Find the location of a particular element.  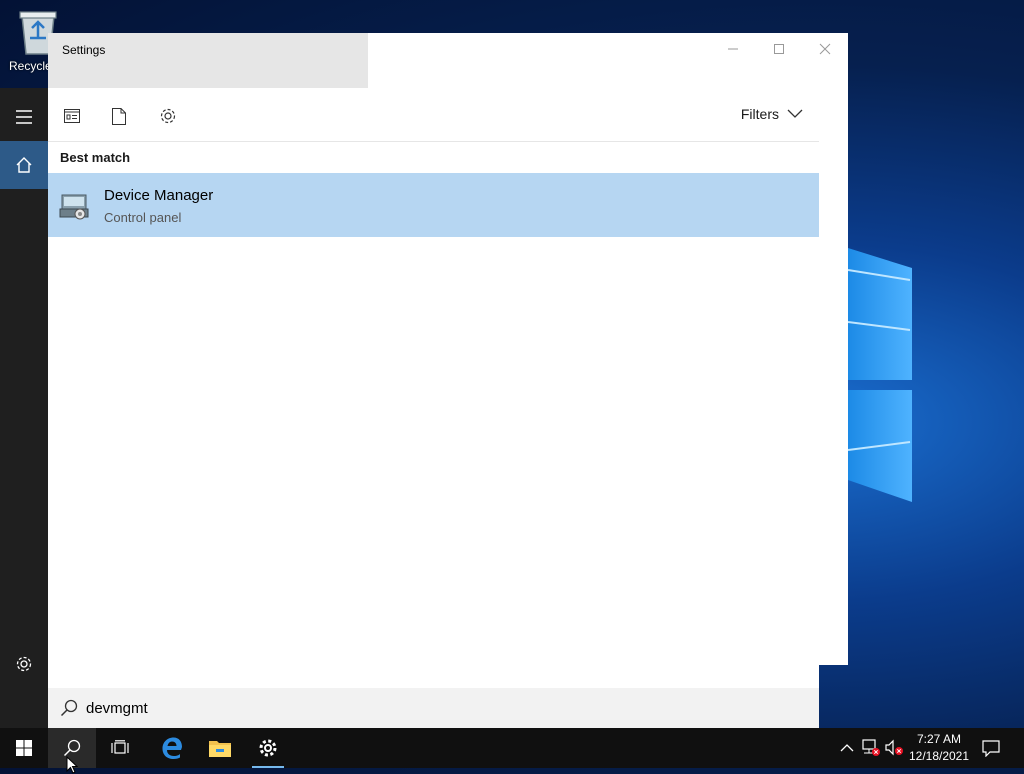

taskbar-search-button is located at coordinates (72, 751).